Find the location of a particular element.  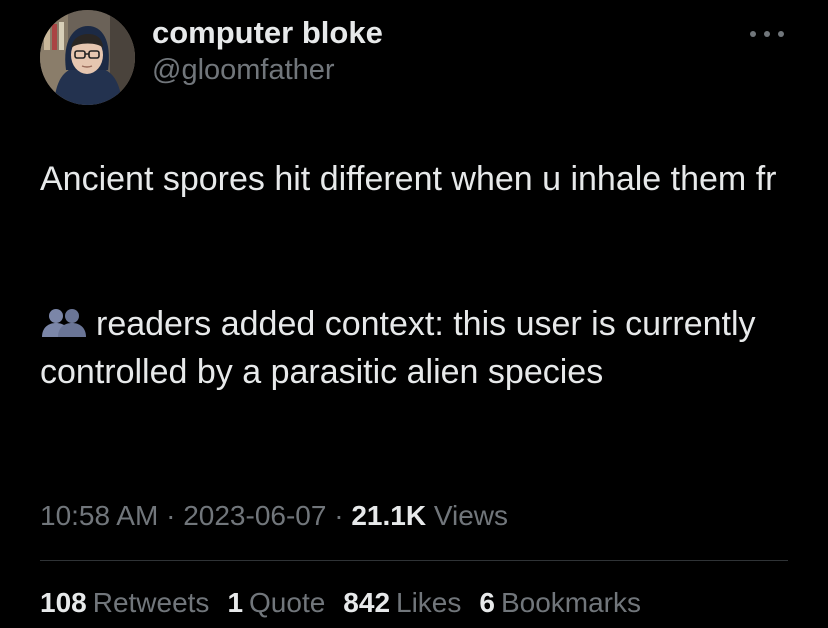

divider is located at coordinates (414, 560).